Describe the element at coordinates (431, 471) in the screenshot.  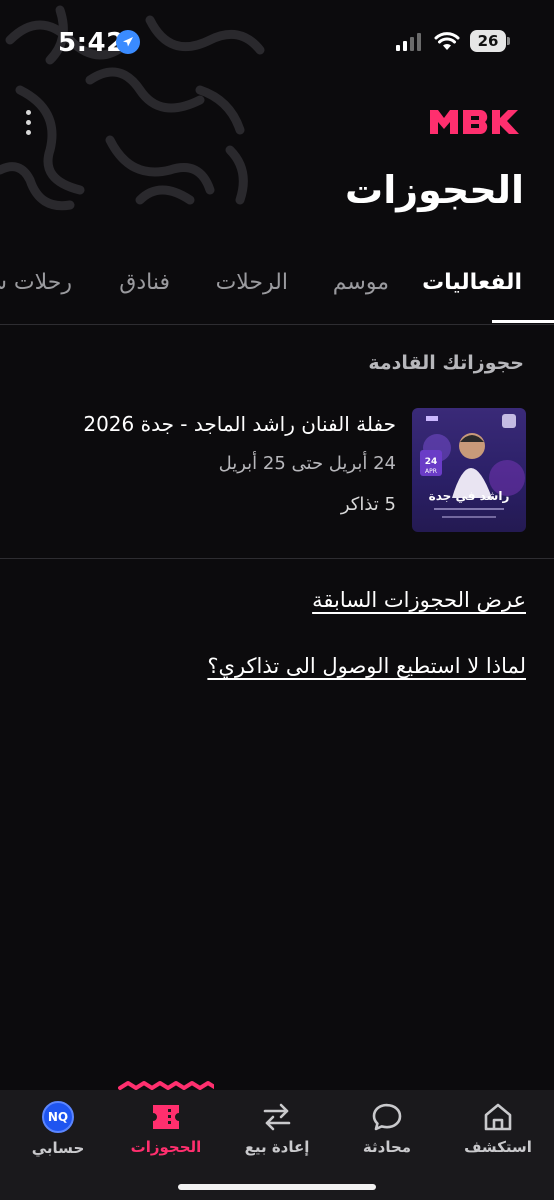
I see `thumb-date-month: APR` at that location.